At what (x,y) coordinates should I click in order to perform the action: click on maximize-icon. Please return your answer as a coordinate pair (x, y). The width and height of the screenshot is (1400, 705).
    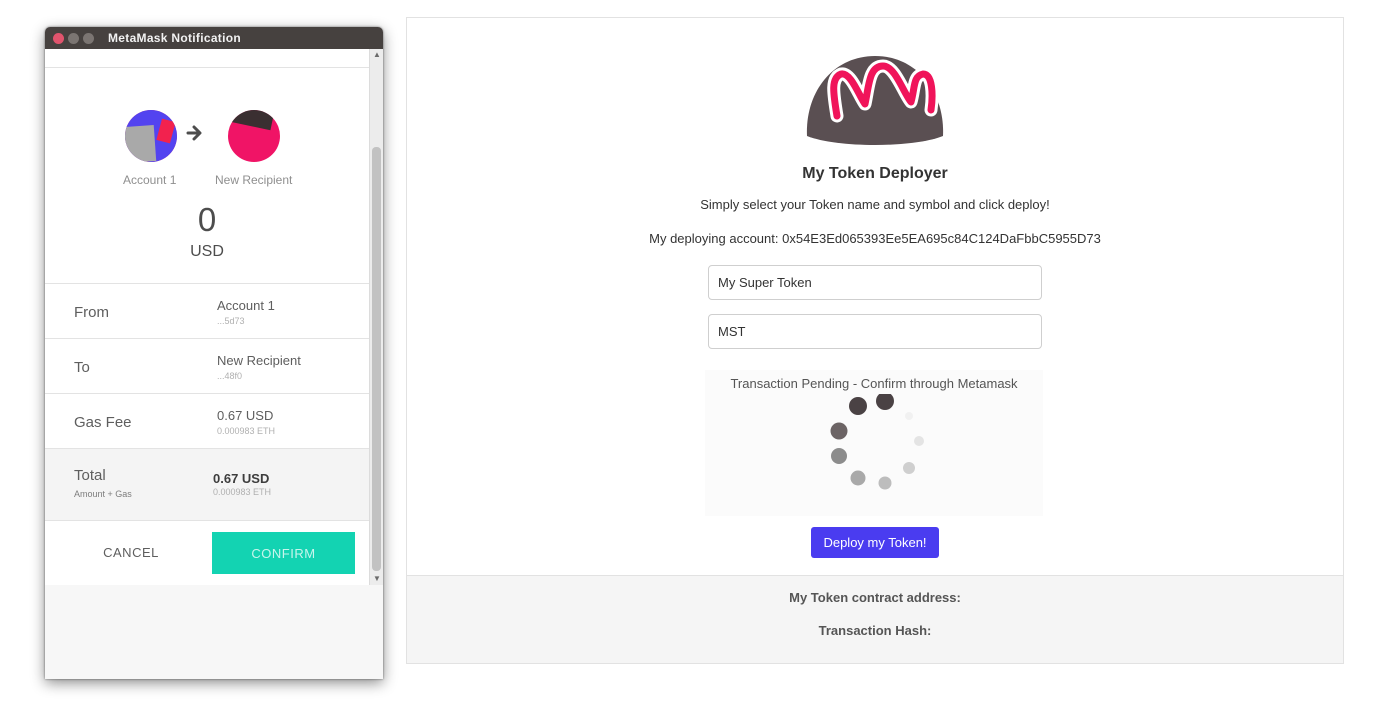
    Looking at the image, I should click on (88, 38).